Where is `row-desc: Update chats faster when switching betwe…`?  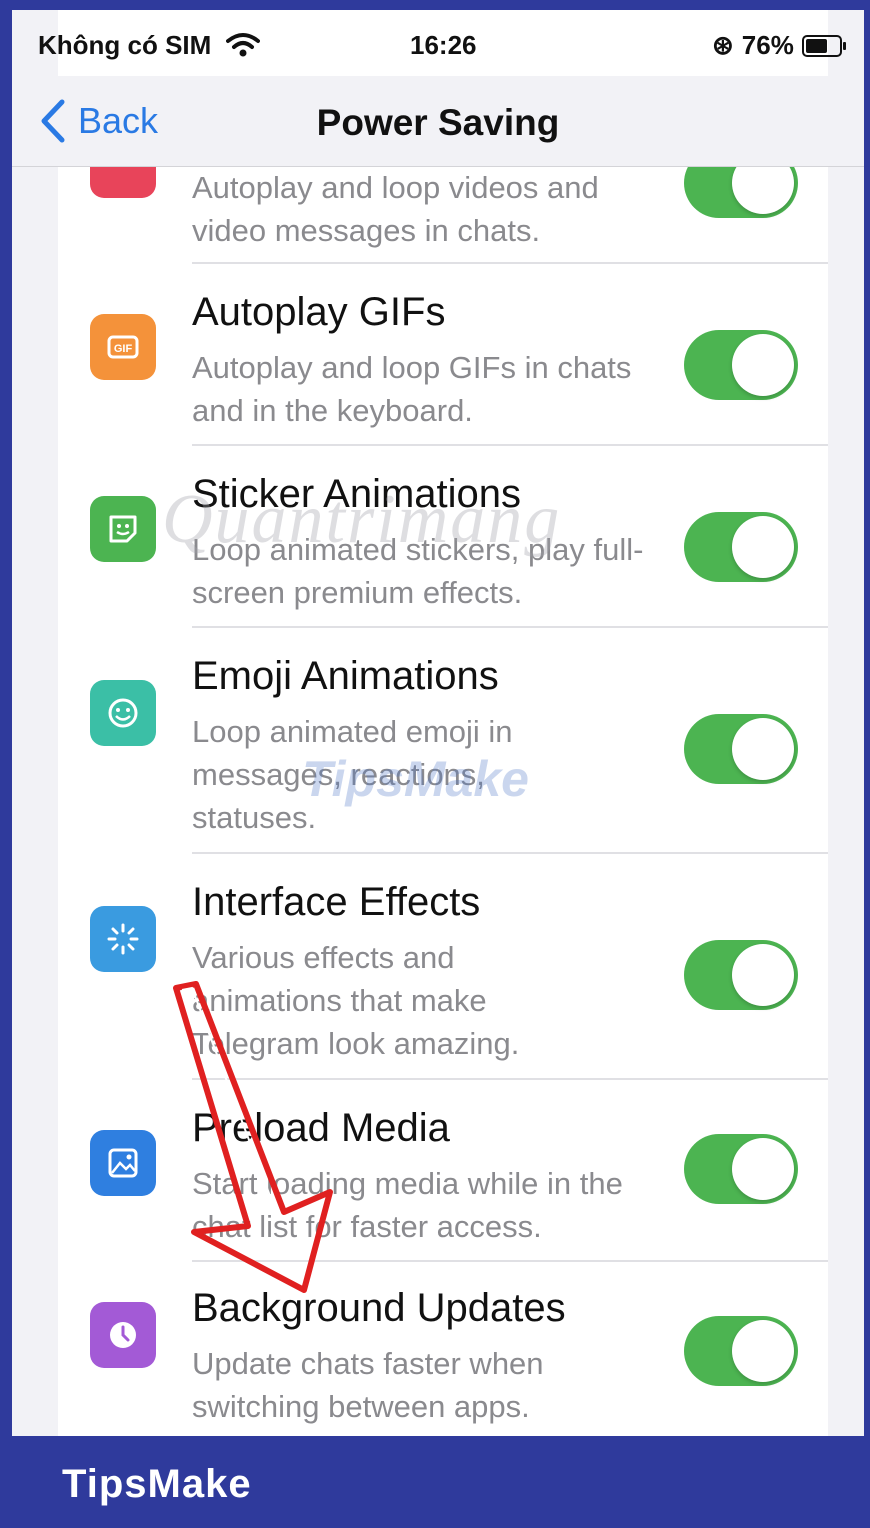 row-desc: Update chats faster when switching betwe… is located at coordinates (368, 1385).